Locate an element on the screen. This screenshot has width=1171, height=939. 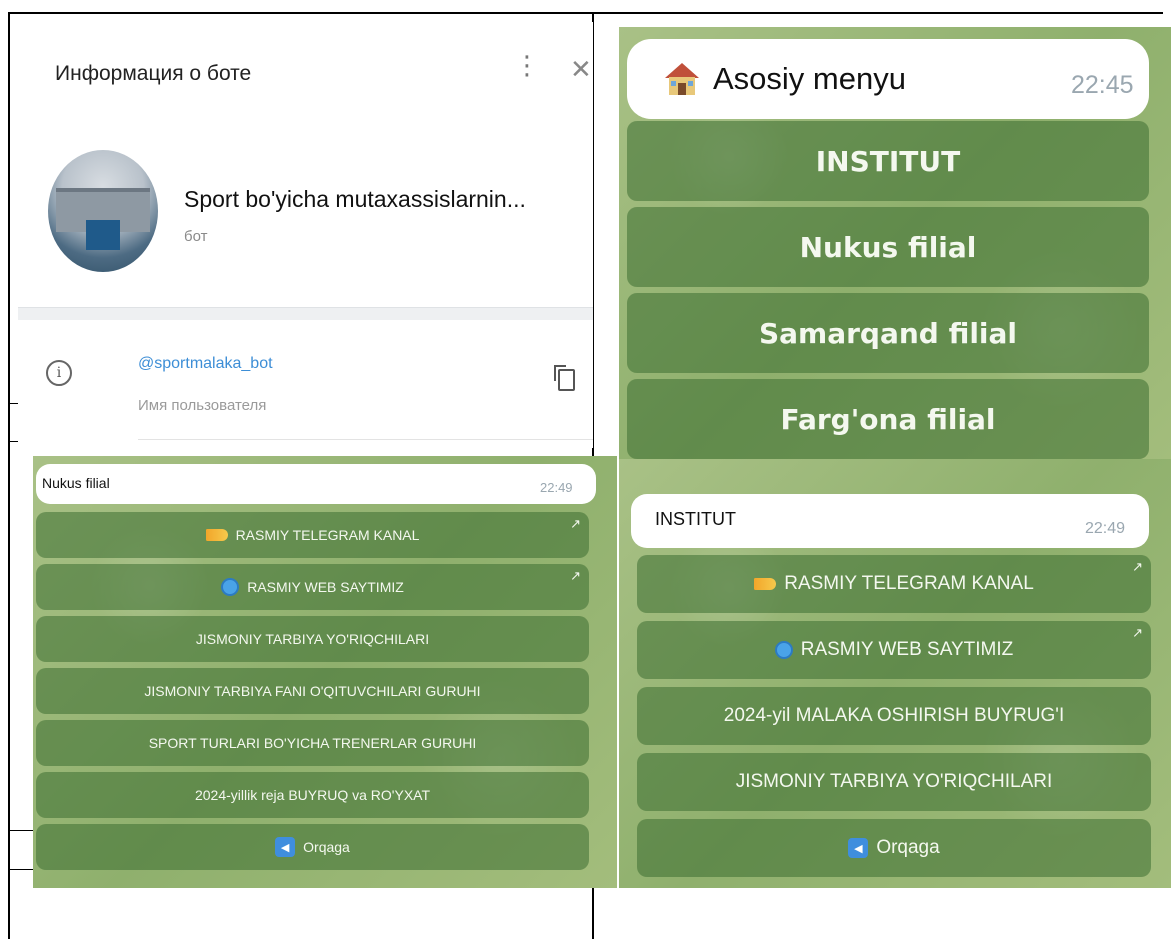
keyboard-button-fargona: Farg'ona filial is located at coordinates (888, 419).